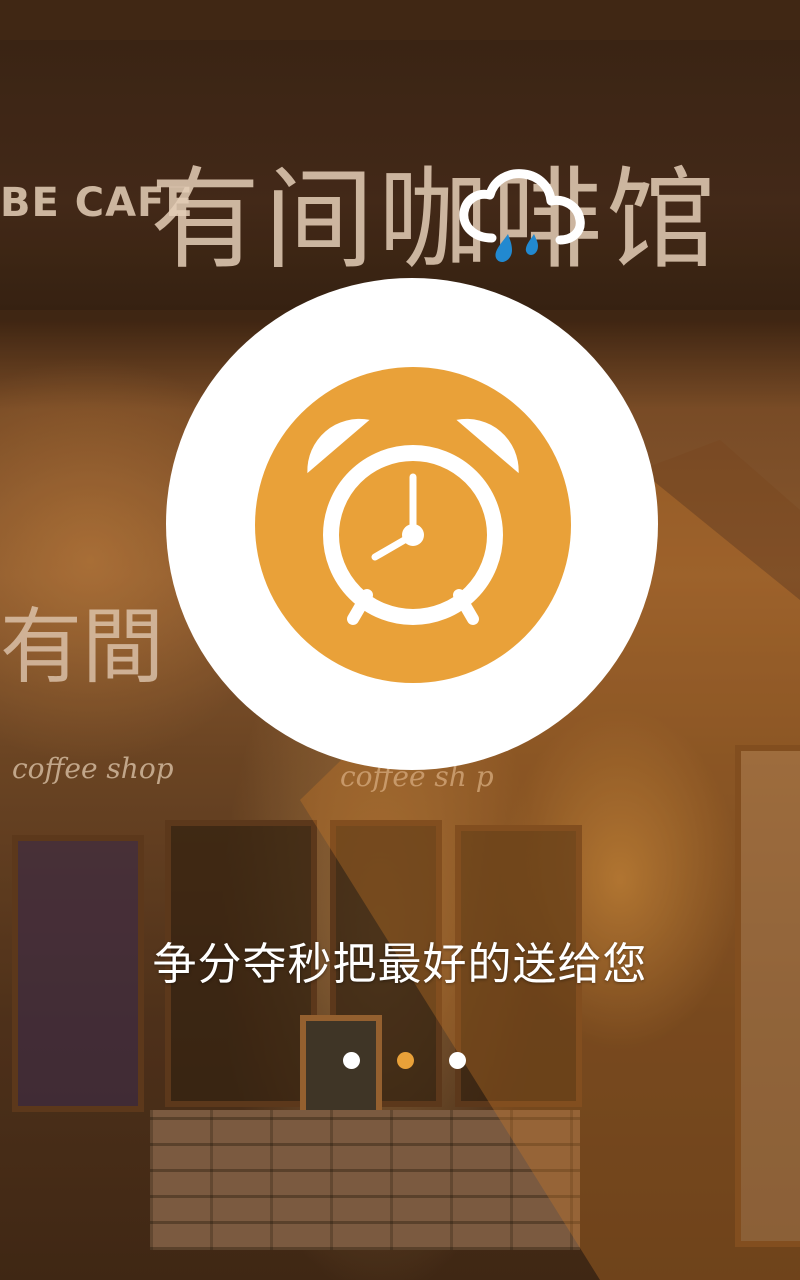 The height and width of the screenshot is (1280, 800). I want to click on alarm-clock-icon, so click(413, 521).